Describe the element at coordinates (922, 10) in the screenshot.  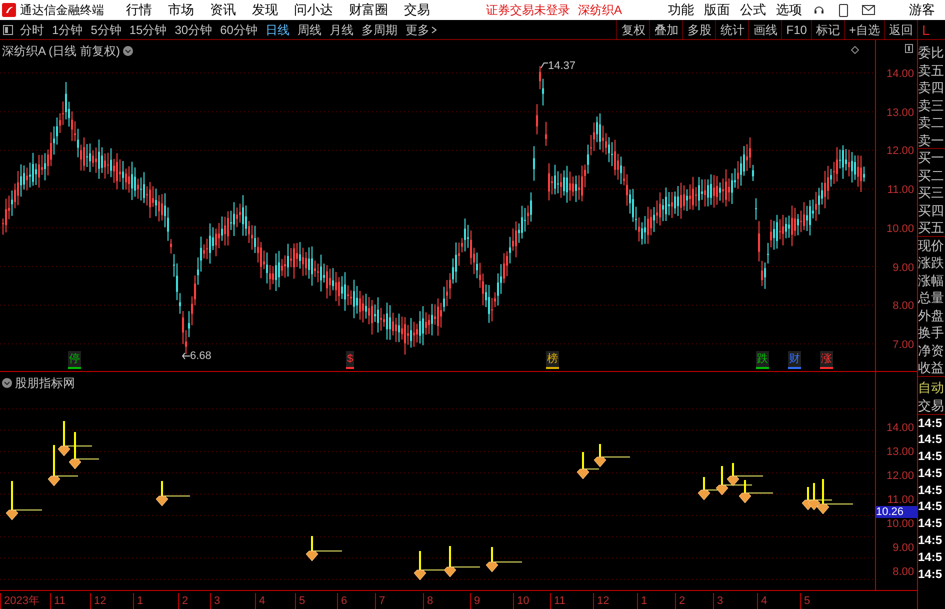
I see `user-label: 游客` at that location.